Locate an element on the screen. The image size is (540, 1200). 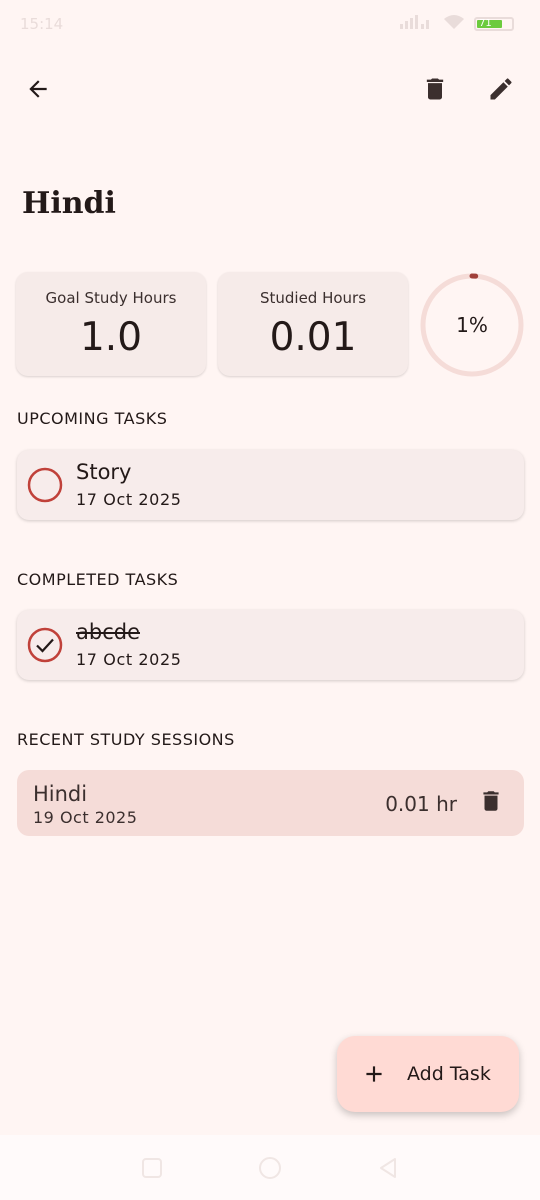
delete-session-button is located at coordinates (491, 803).